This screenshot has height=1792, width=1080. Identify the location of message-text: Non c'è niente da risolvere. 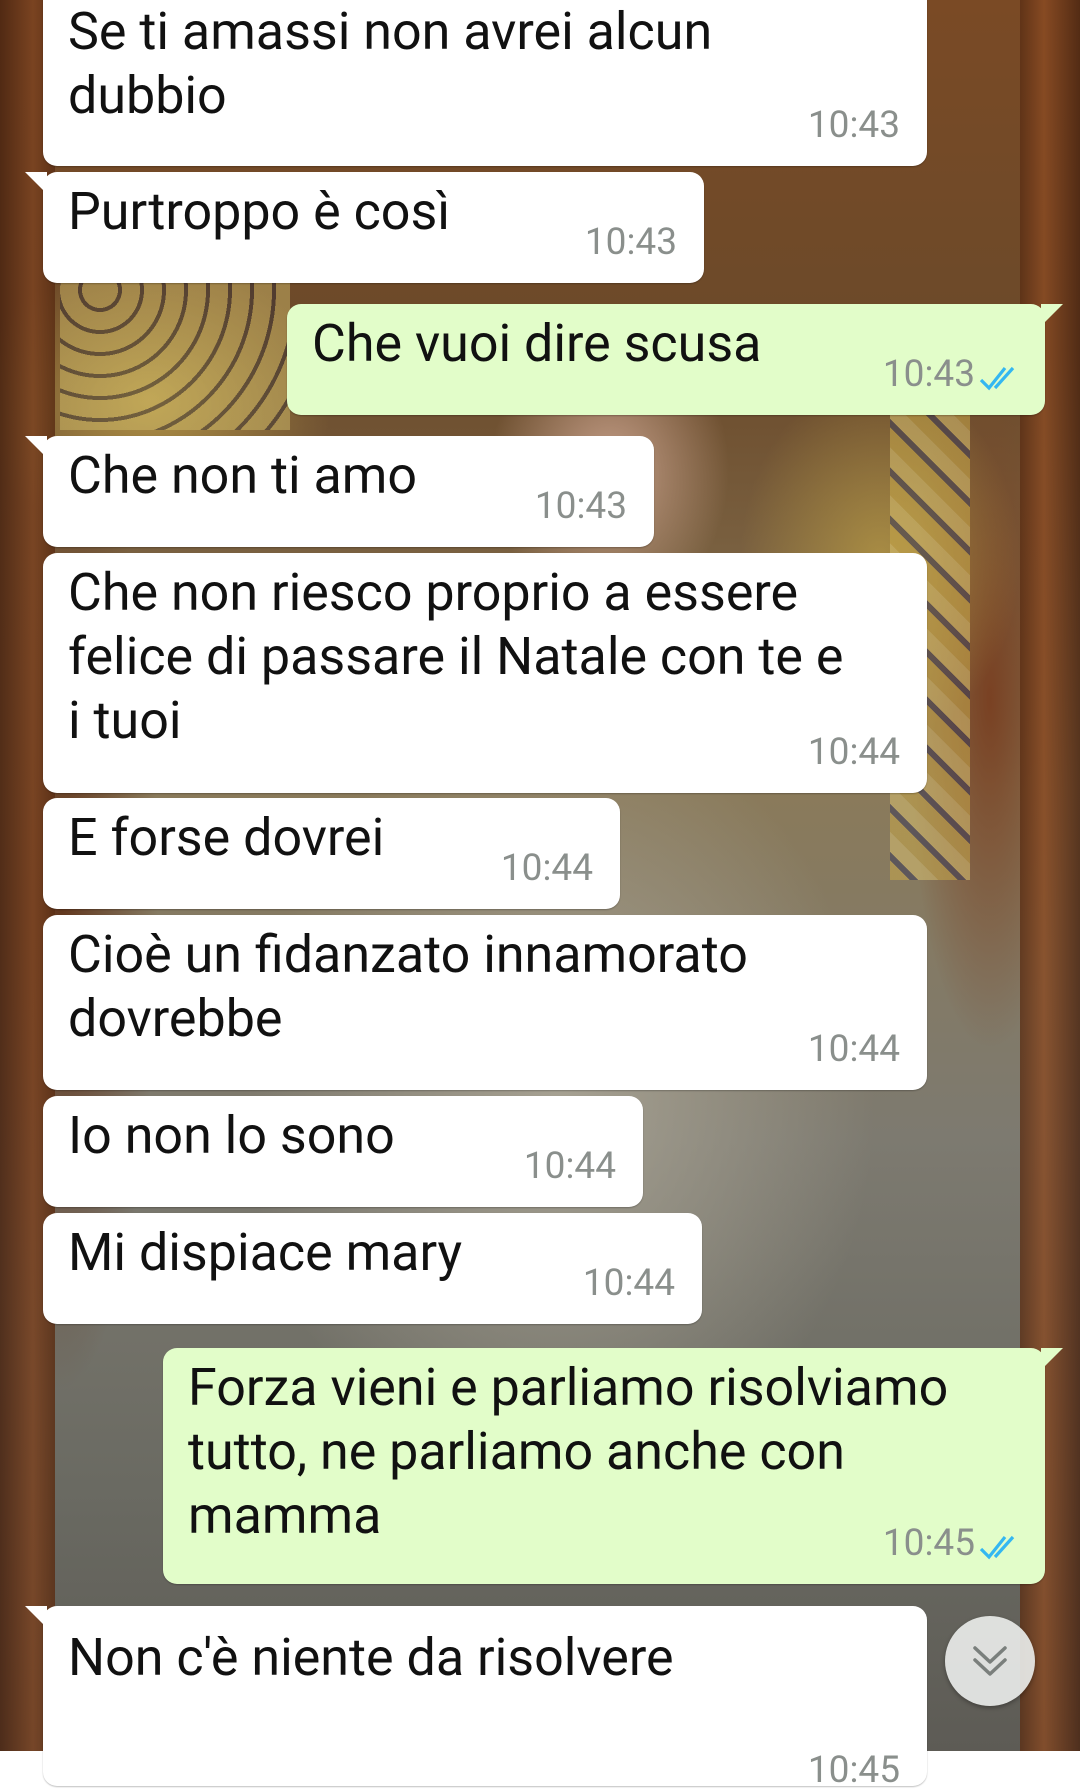
(371, 1657).